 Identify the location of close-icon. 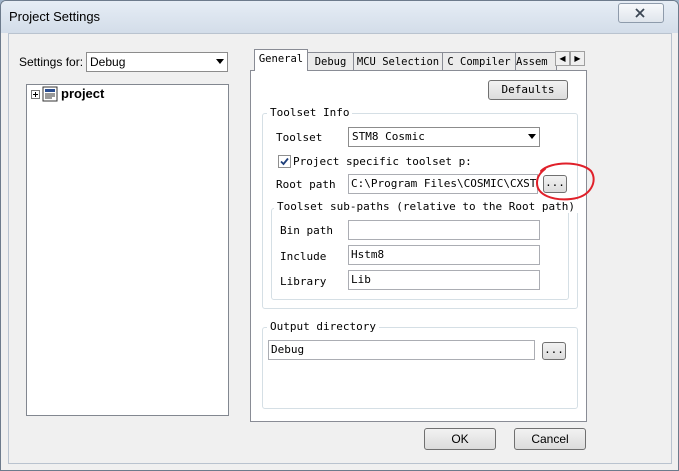
(640, 13).